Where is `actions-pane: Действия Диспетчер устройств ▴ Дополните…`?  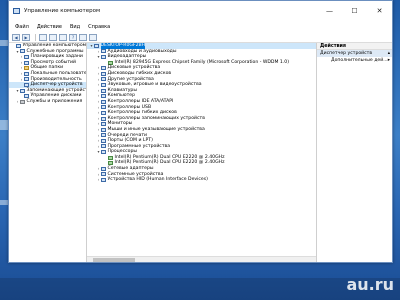
actions-pane: Действия Диспетчер устройств ▴ Дополните… is located at coordinates (354, 152).